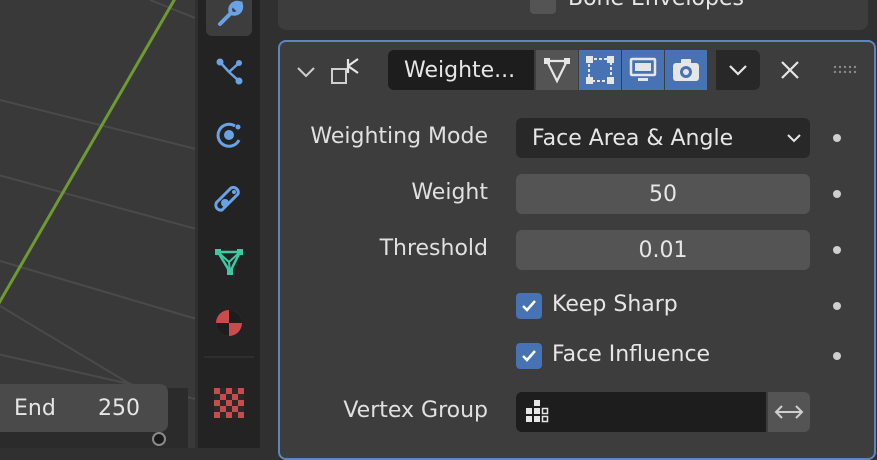 This screenshot has width=877, height=460. I want to click on on-cage-toggle, so click(600, 70).